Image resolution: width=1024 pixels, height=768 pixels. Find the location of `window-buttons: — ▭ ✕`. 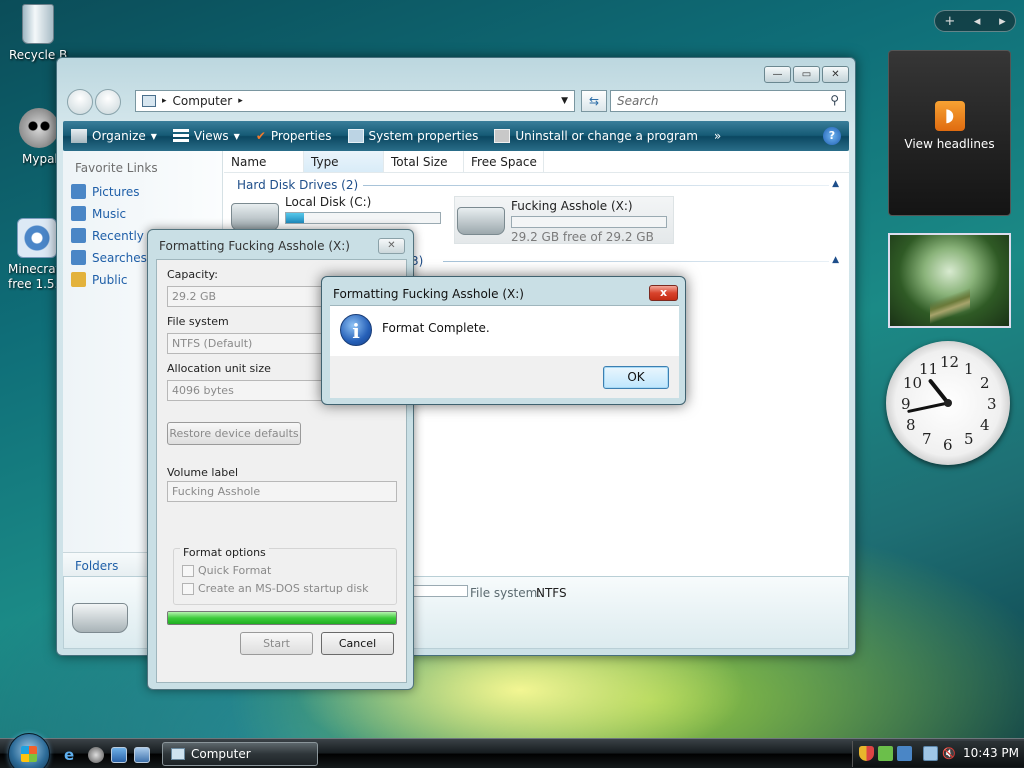

window-buttons: — ▭ ✕ is located at coordinates (806, 74).